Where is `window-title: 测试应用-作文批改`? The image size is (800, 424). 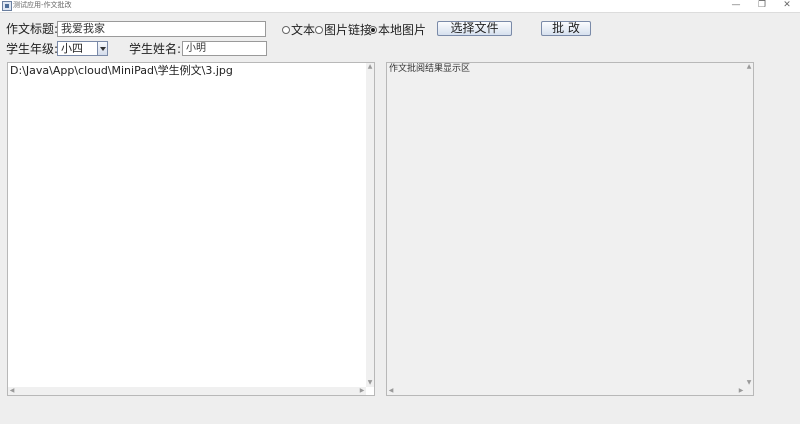 window-title: 测试应用-作文批改 is located at coordinates (42, 5).